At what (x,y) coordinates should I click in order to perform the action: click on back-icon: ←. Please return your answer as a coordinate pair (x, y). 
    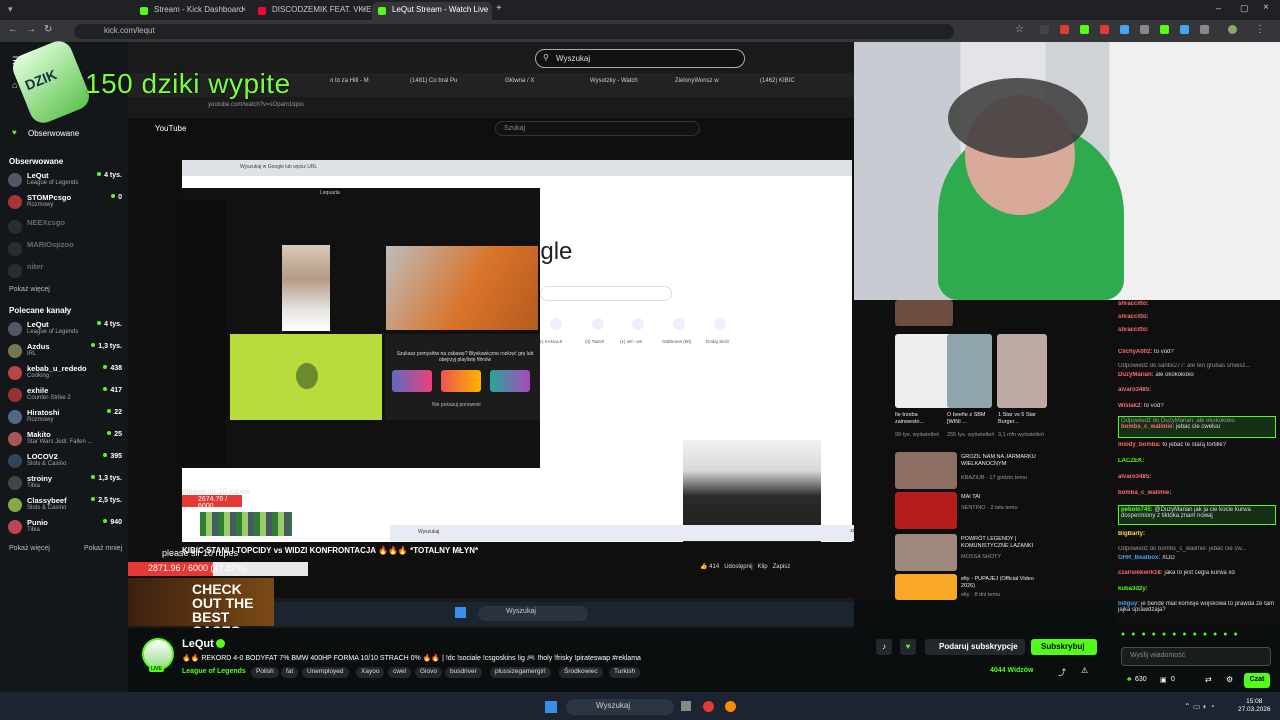
    Looking at the image, I should click on (13, 29).